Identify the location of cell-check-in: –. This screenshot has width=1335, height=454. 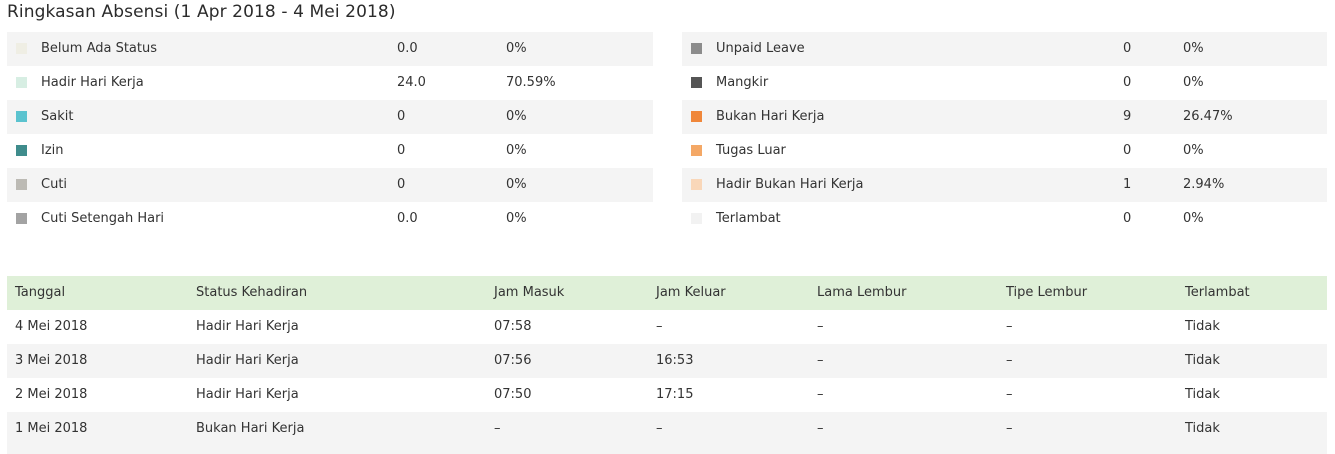
(497, 428).